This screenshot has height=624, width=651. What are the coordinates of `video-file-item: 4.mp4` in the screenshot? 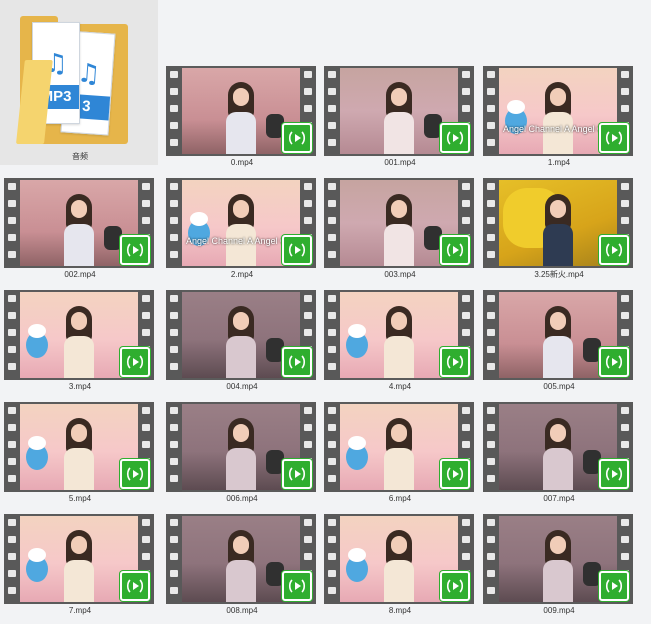 It's located at (400, 345).